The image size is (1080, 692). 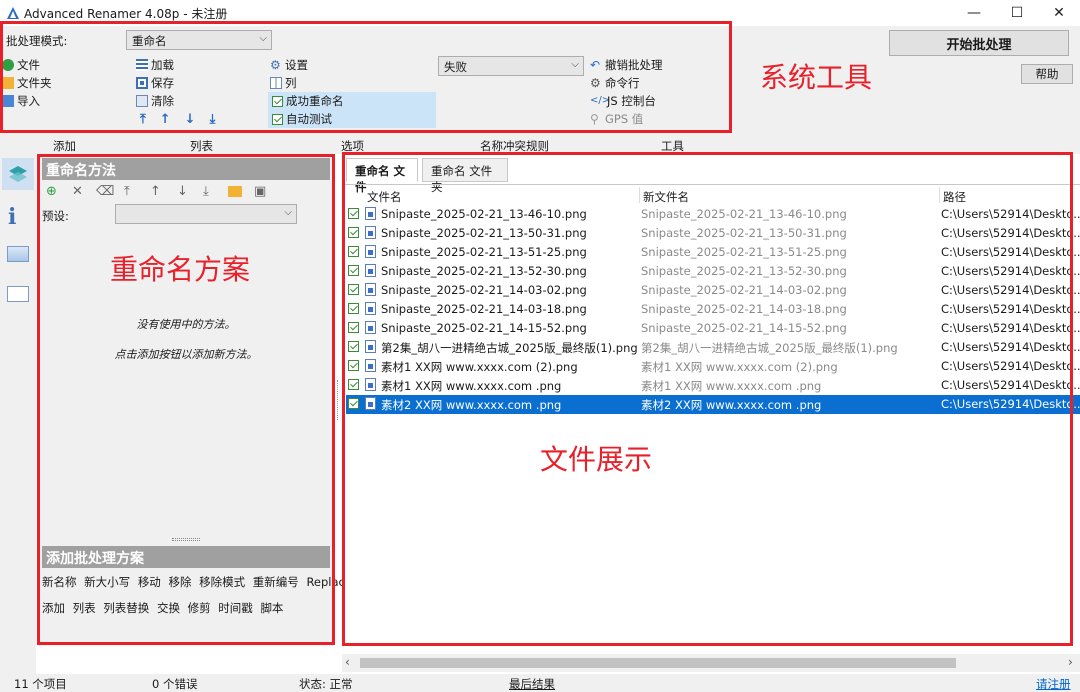 What do you see at coordinates (666, 197) in the screenshot?
I see `column-header-newname: 新文件名` at bounding box center [666, 197].